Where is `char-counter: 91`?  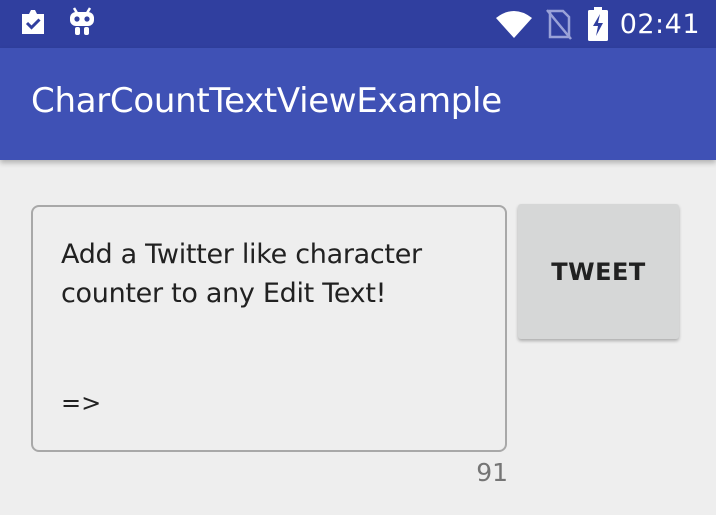
char-counter: 91 is located at coordinates (492, 472).